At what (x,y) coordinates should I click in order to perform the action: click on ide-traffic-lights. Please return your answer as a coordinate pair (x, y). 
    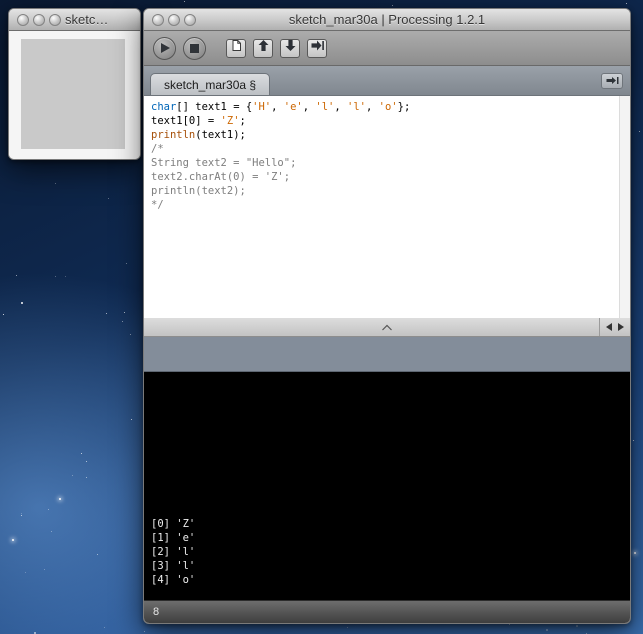
    Looking at the image, I should click on (170, 19).